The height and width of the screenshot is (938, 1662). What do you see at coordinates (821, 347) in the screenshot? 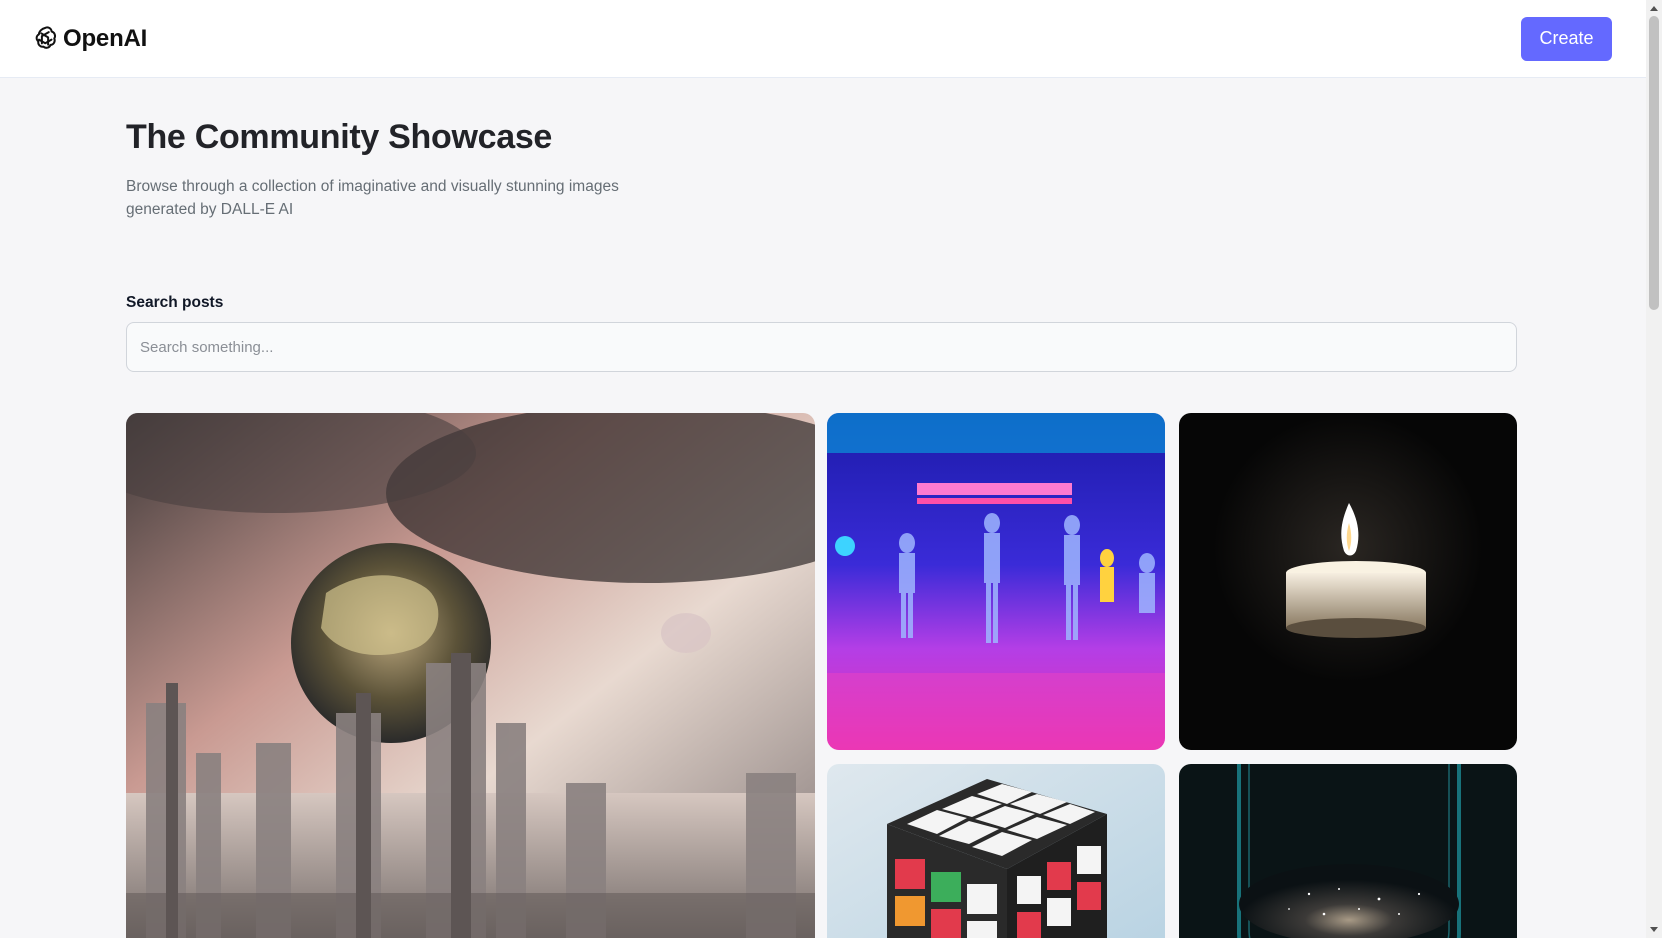
I see `search-input` at bounding box center [821, 347].